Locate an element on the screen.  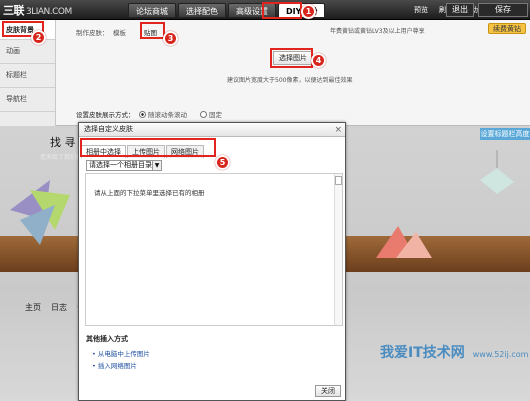
step-badge-4: 4 is located at coordinates (318, 60).